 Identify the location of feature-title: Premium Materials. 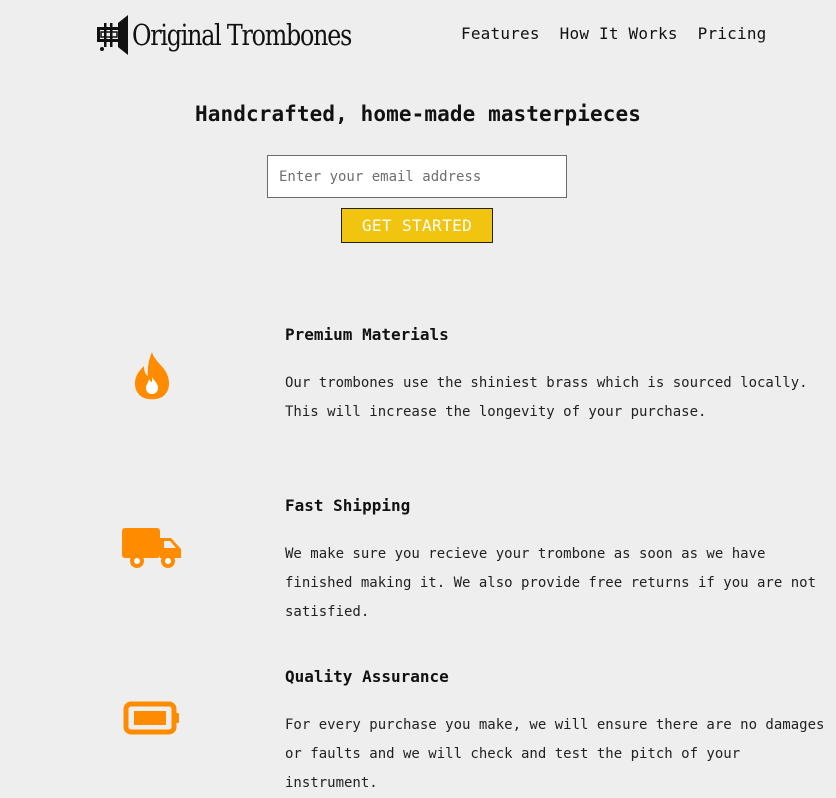
(367, 334).